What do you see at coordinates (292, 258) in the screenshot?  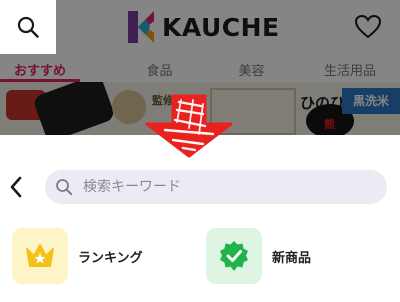 I see `new-products-label: 新商品` at bounding box center [292, 258].